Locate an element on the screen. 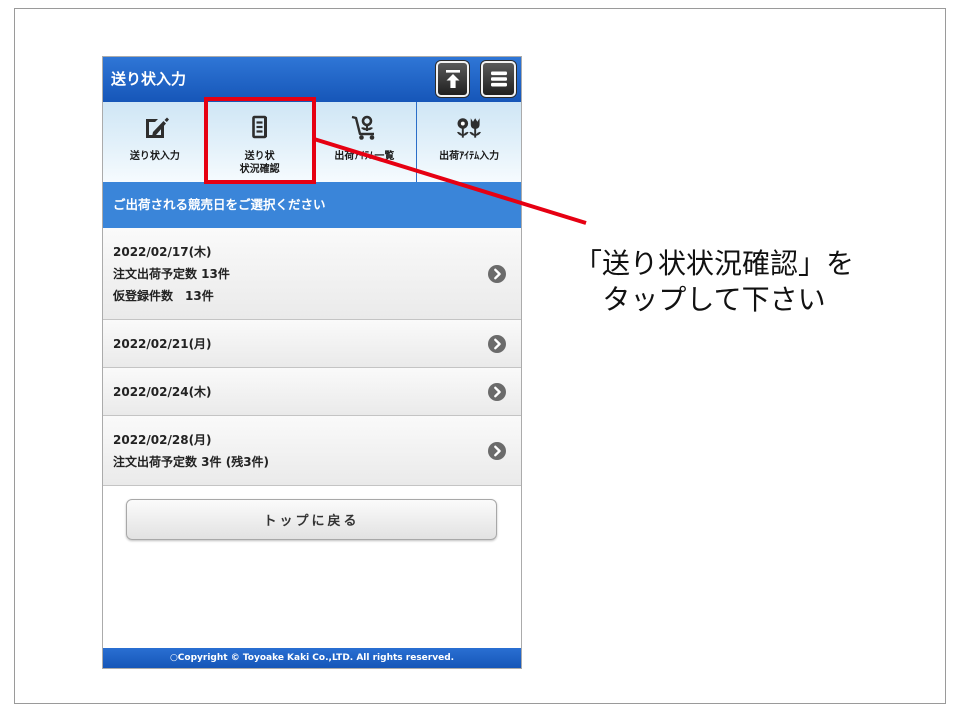  app-header: 送り状入力 is located at coordinates (312, 79).